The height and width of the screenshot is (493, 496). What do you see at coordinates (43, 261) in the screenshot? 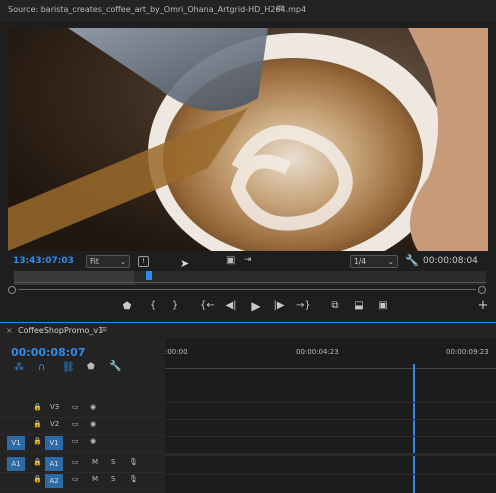
I see `current-timecode: 13:43:07:03` at bounding box center [43, 261].